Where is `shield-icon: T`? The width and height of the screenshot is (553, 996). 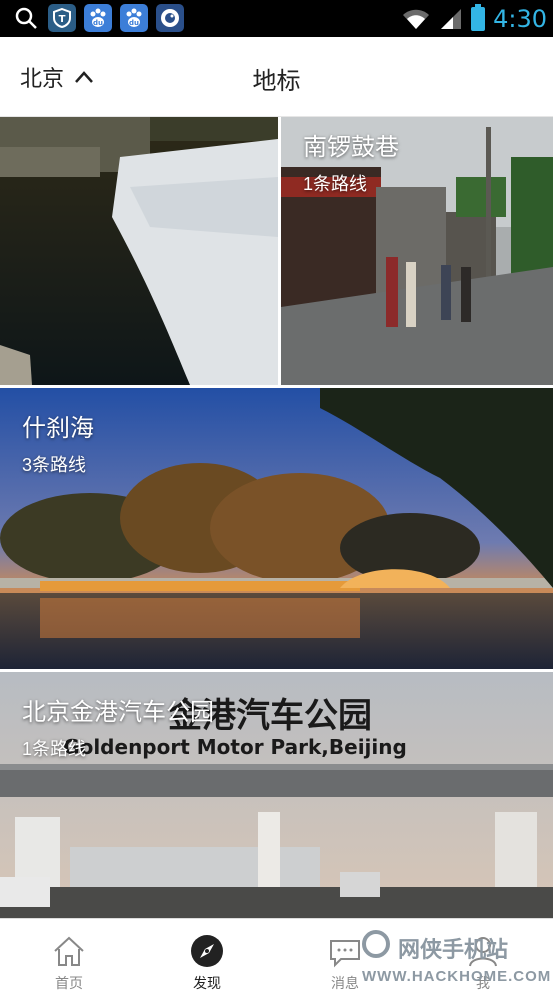
shield-icon: T is located at coordinates (62, 18).